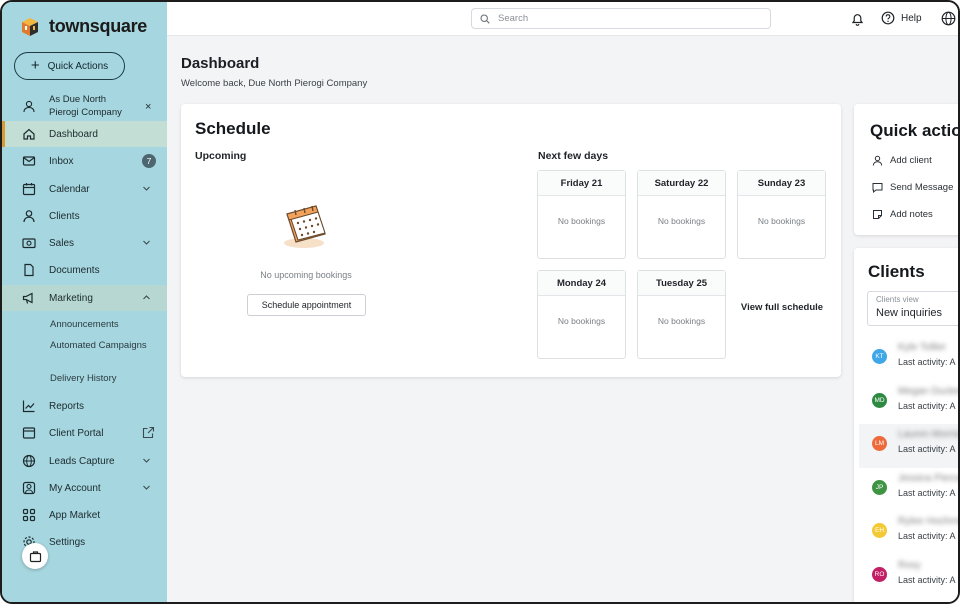  I want to click on day-label: Sunday 23, so click(781, 183).